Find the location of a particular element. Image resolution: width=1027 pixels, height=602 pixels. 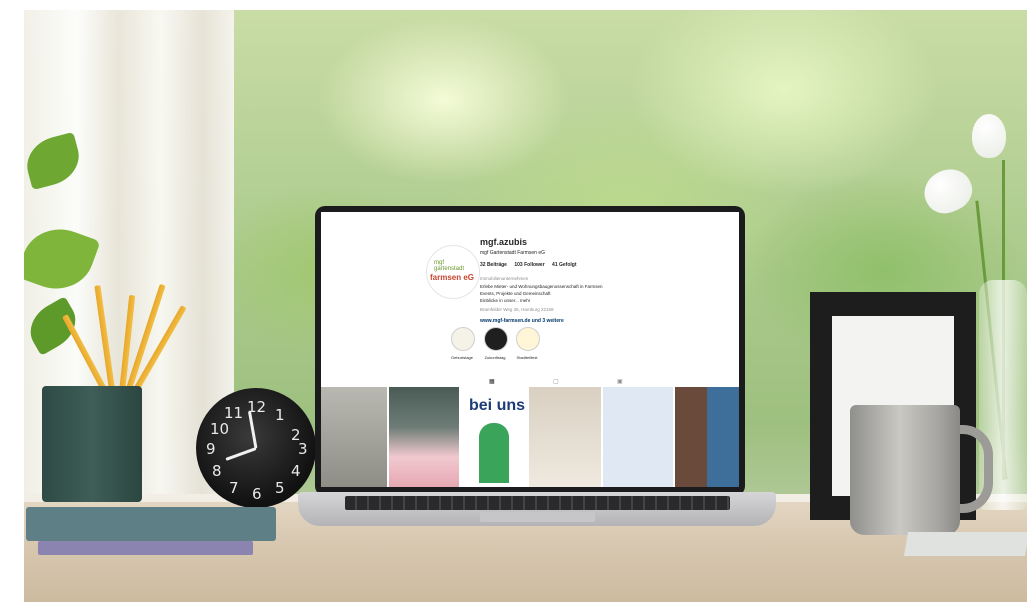

coffee-mug is located at coordinates (905, 470).